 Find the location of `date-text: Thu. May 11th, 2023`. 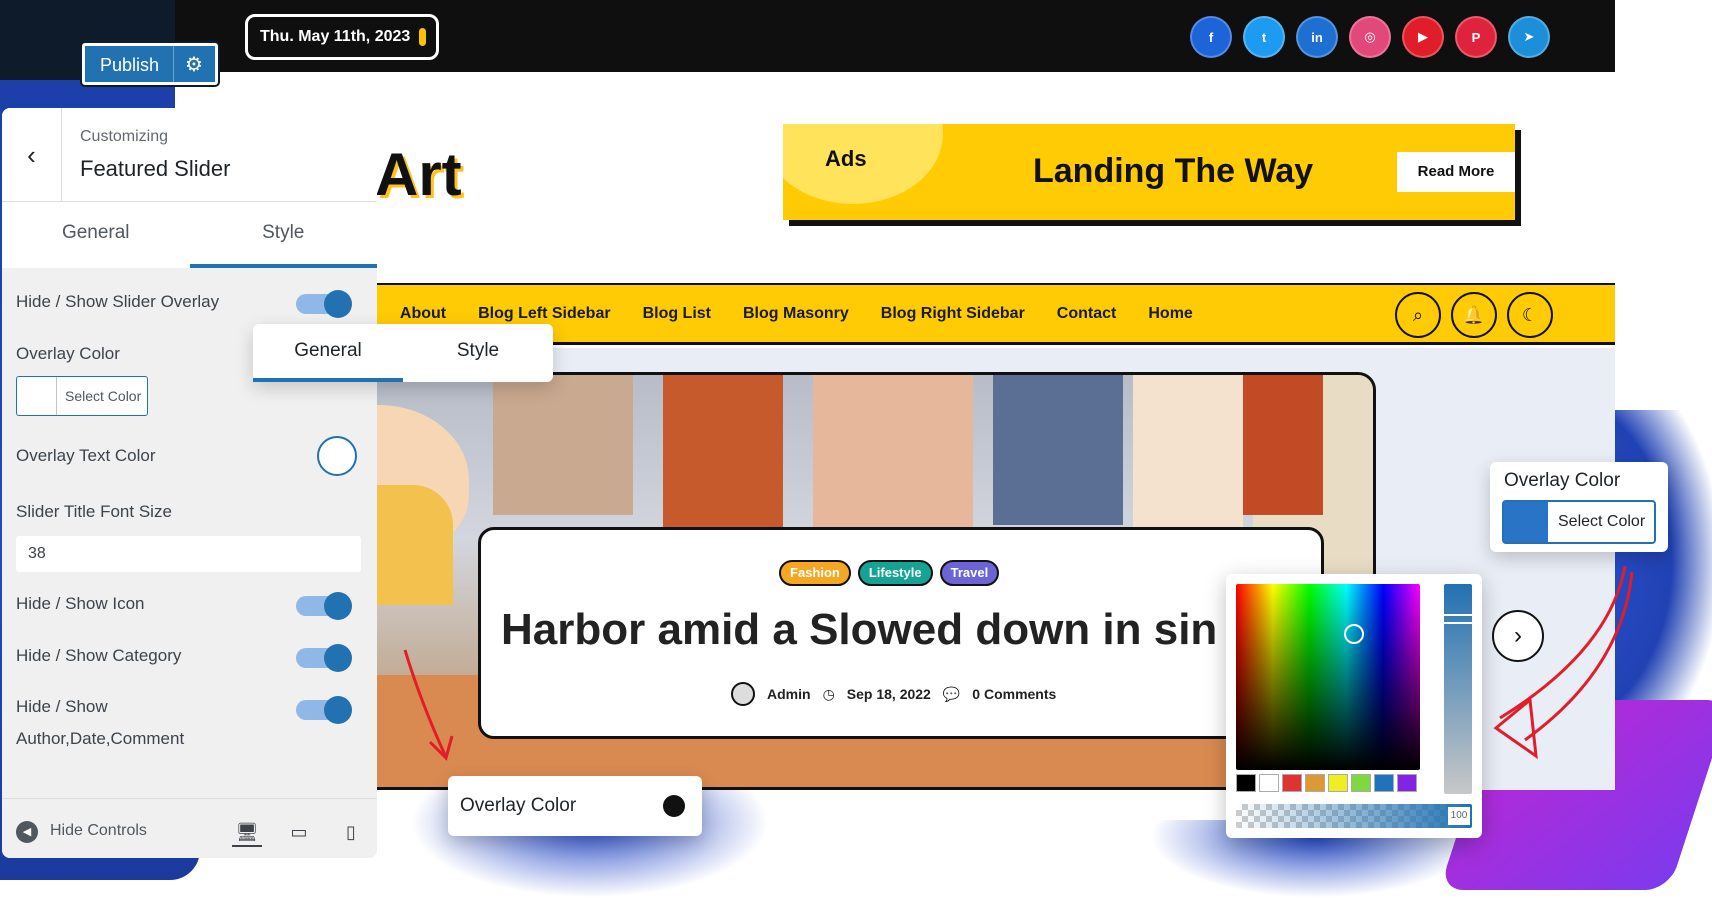

date-text: Thu. May 11th, 2023 is located at coordinates (335, 36).